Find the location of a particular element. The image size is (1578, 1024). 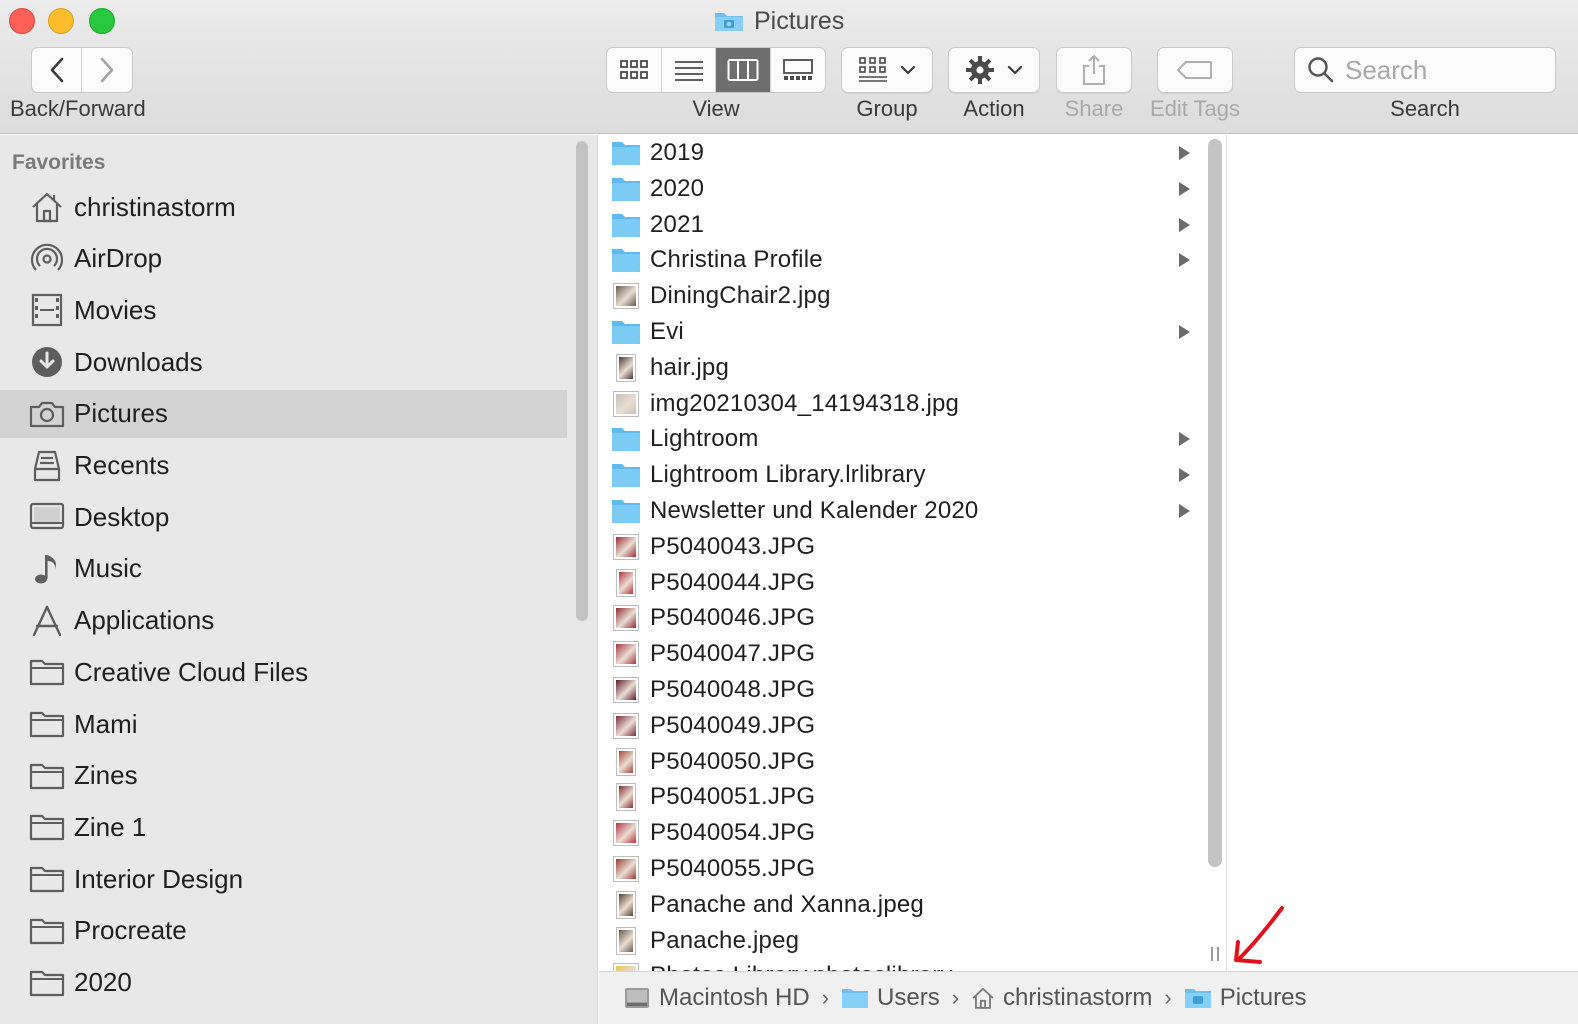

sidebar-item-downloads: Downloads is located at coordinates (283, 362).